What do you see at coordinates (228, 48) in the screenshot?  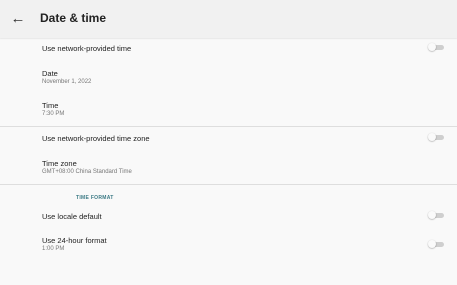 I see `network-time-row: Use network-provided time` at bounding box center [228, 48].